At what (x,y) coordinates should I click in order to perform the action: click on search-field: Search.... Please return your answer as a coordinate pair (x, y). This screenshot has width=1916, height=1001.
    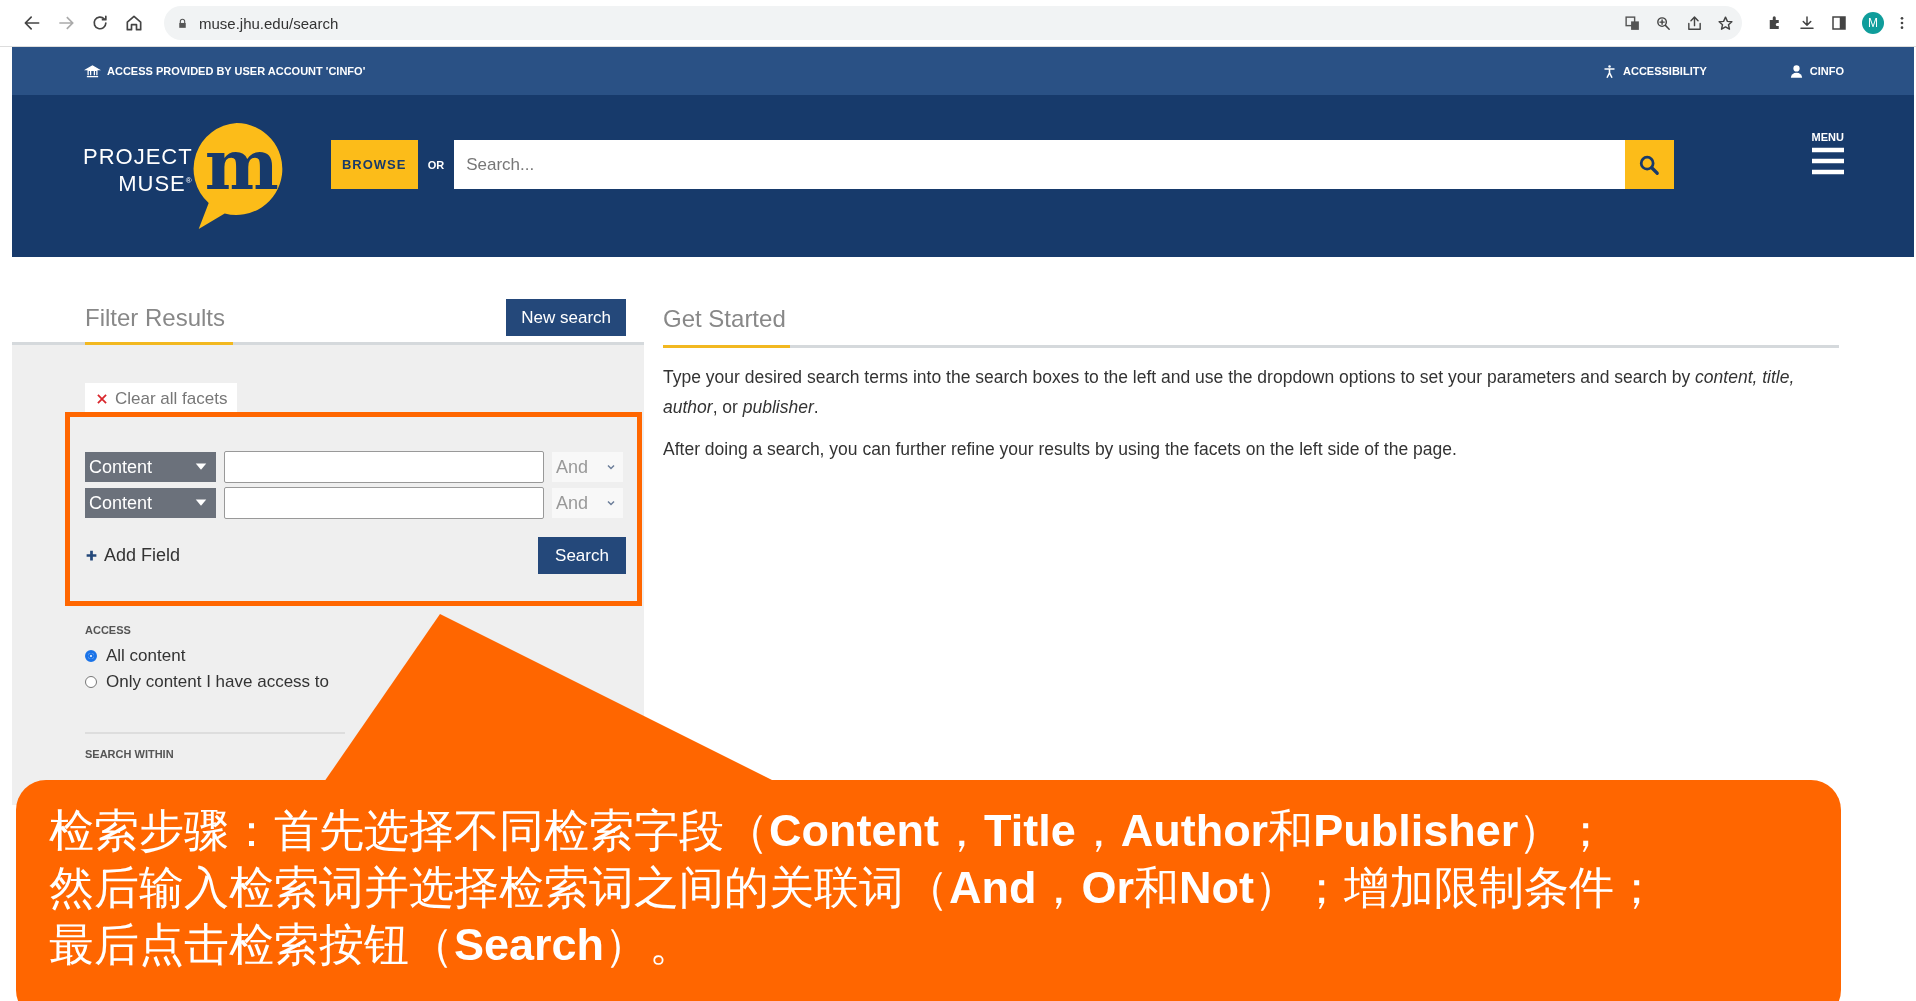
    Looking at the image, I should click on (1039, 164).